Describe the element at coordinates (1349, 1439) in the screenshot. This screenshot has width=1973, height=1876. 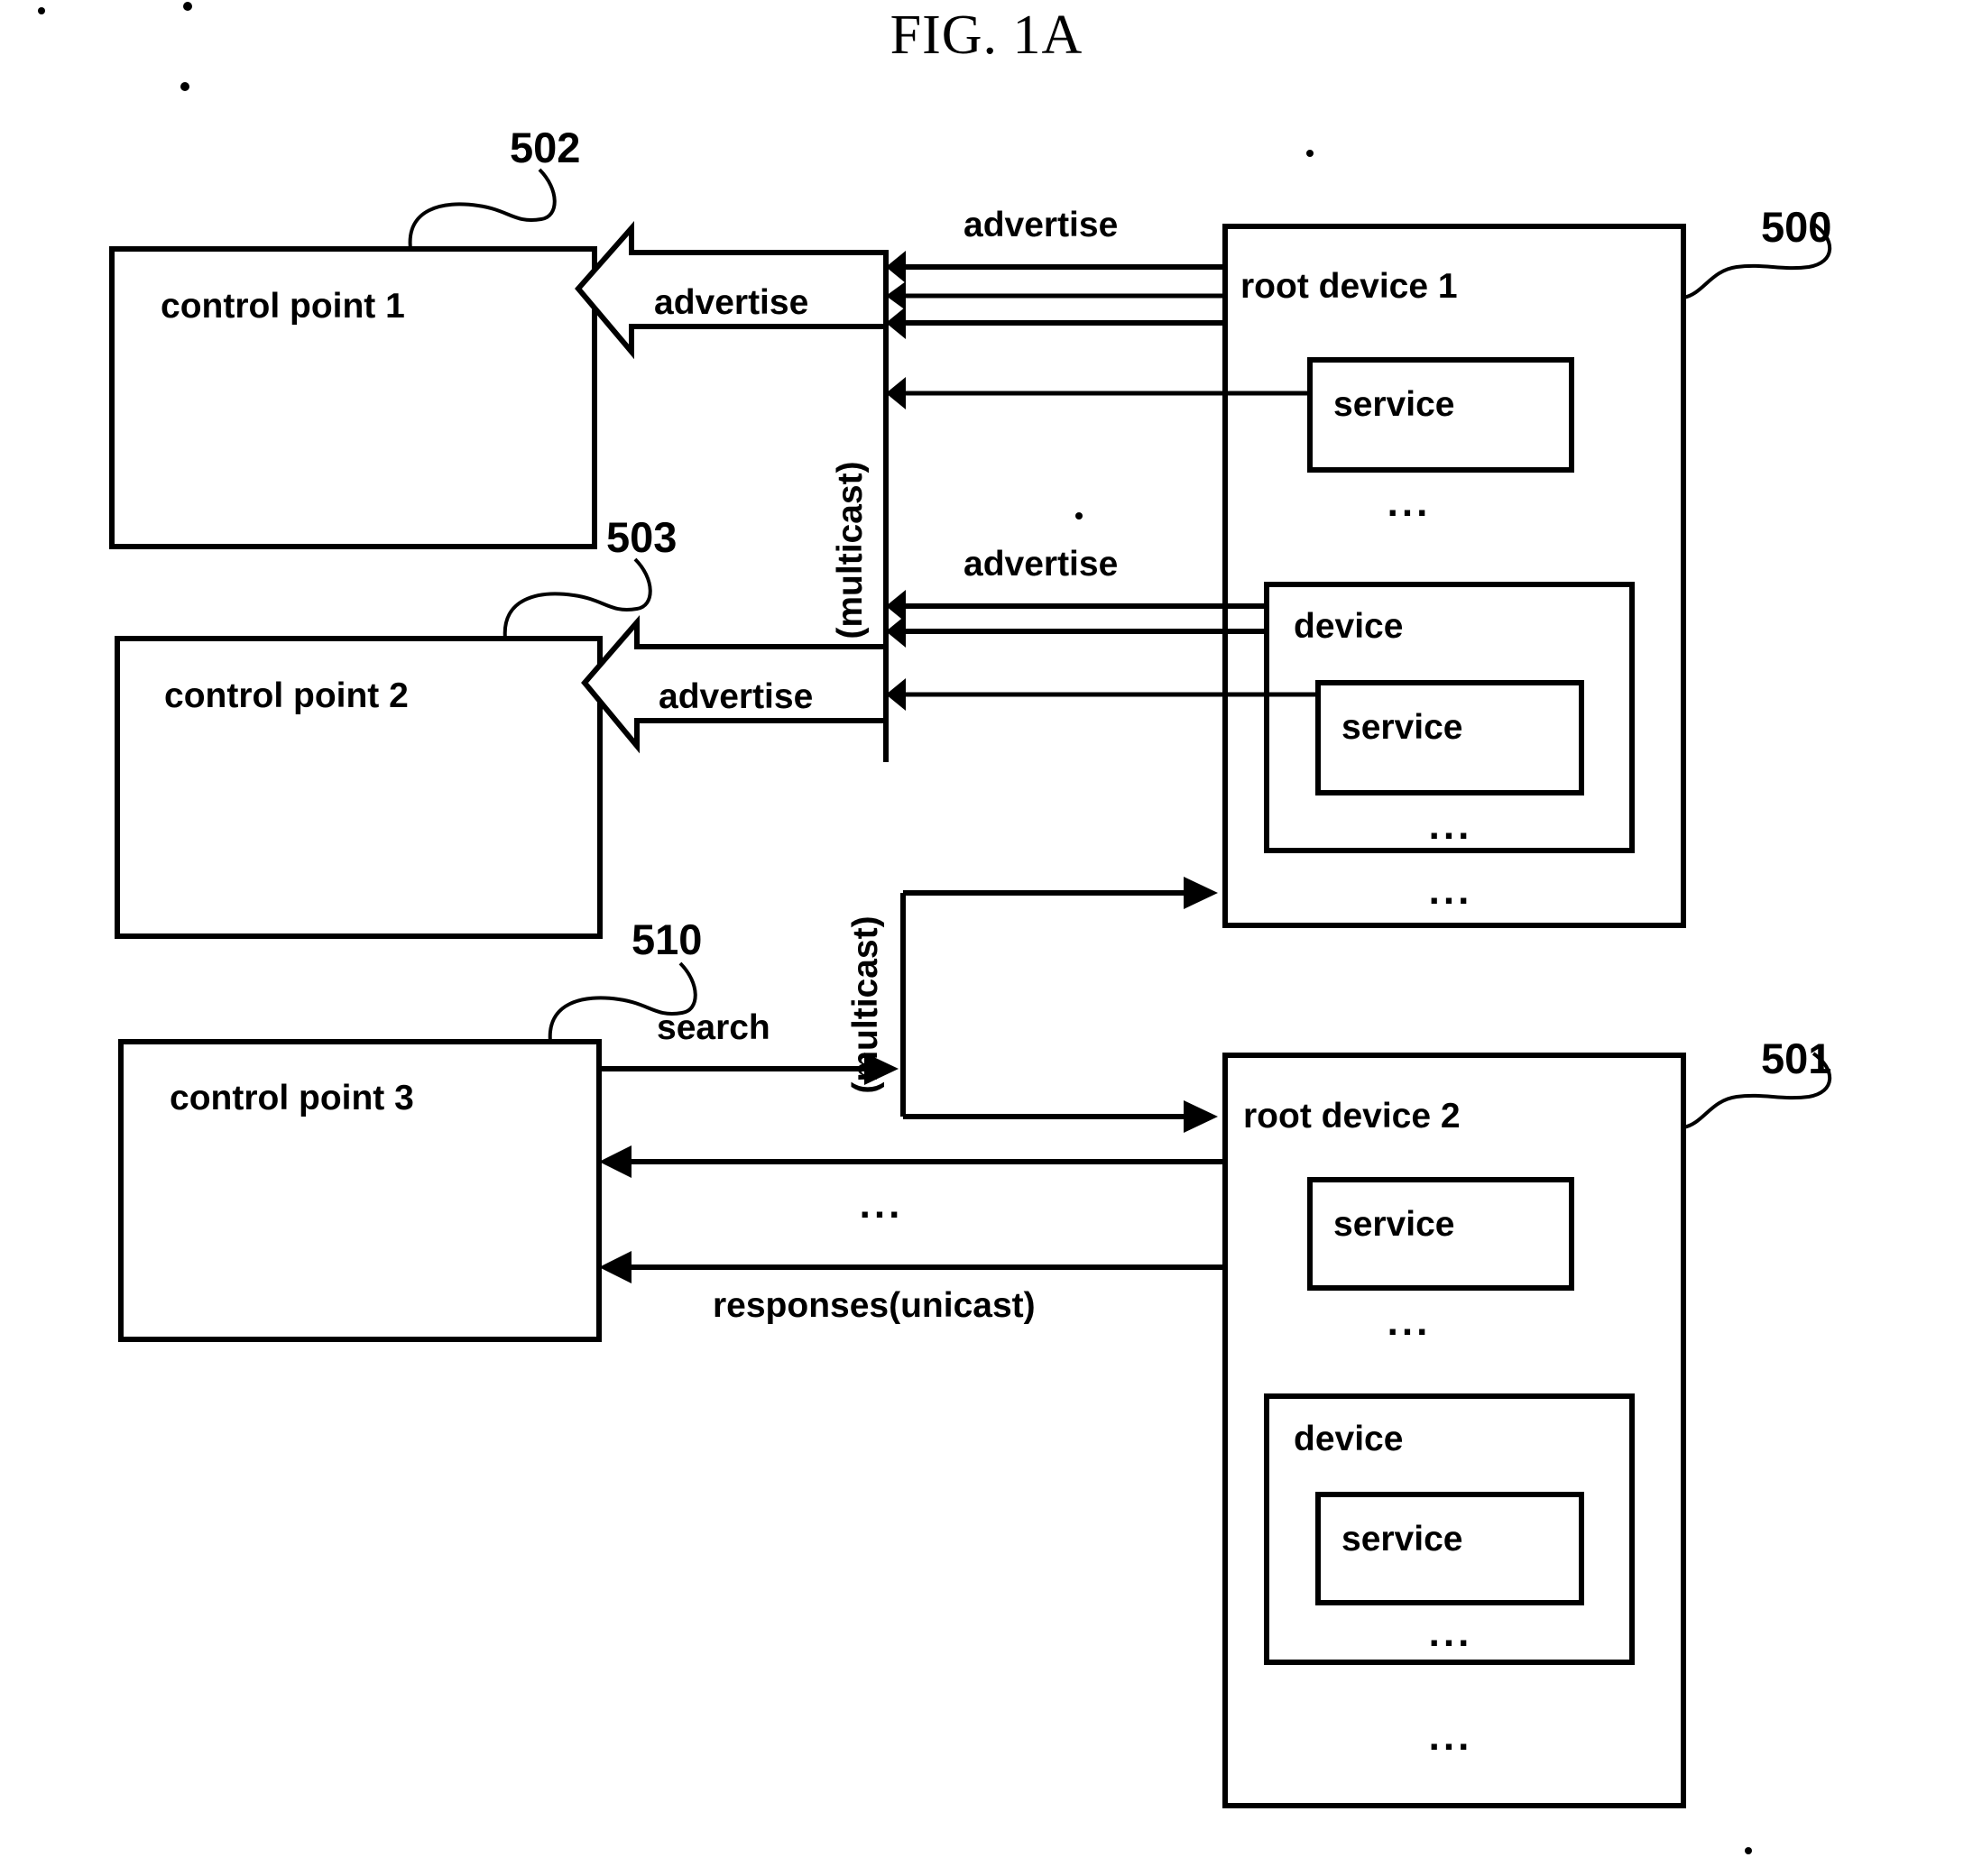
I see `root-device-2-device-label: device` at that location.